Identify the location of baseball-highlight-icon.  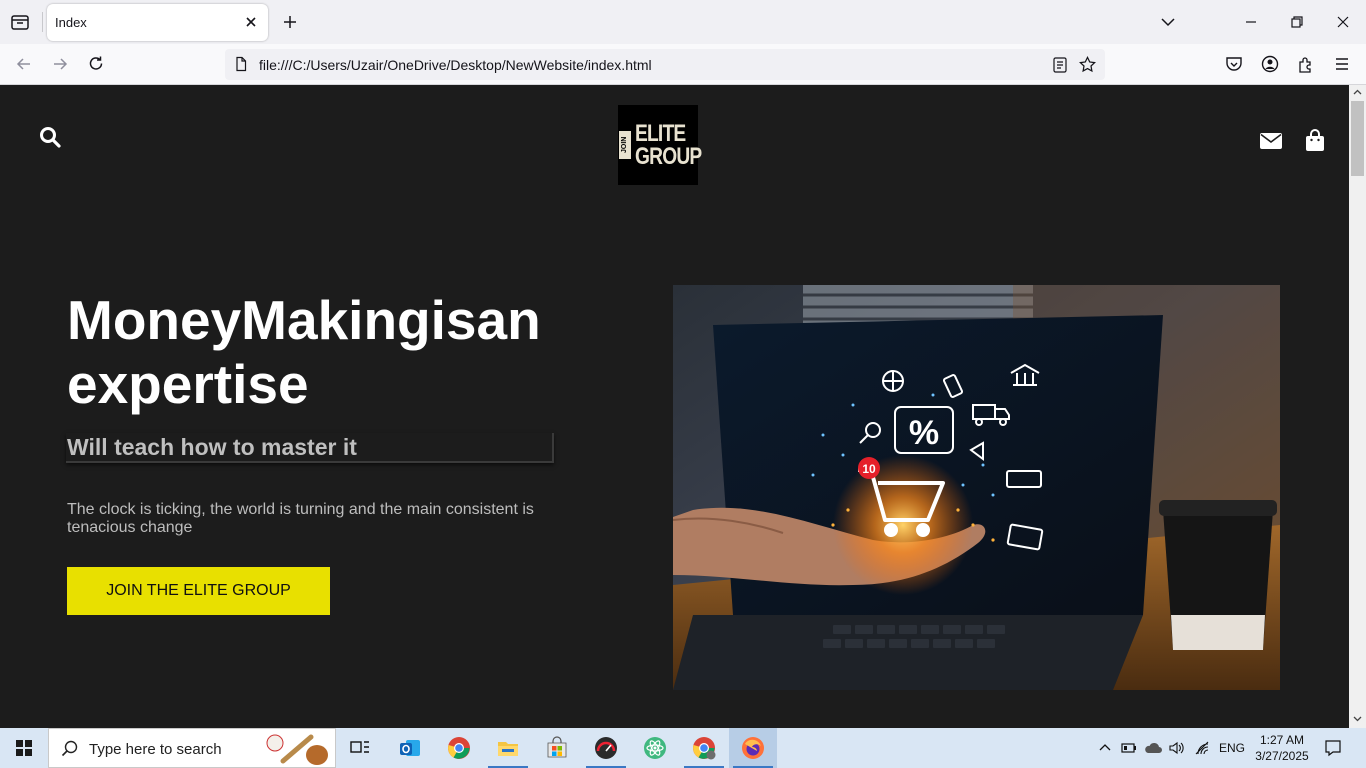
(295, 749).